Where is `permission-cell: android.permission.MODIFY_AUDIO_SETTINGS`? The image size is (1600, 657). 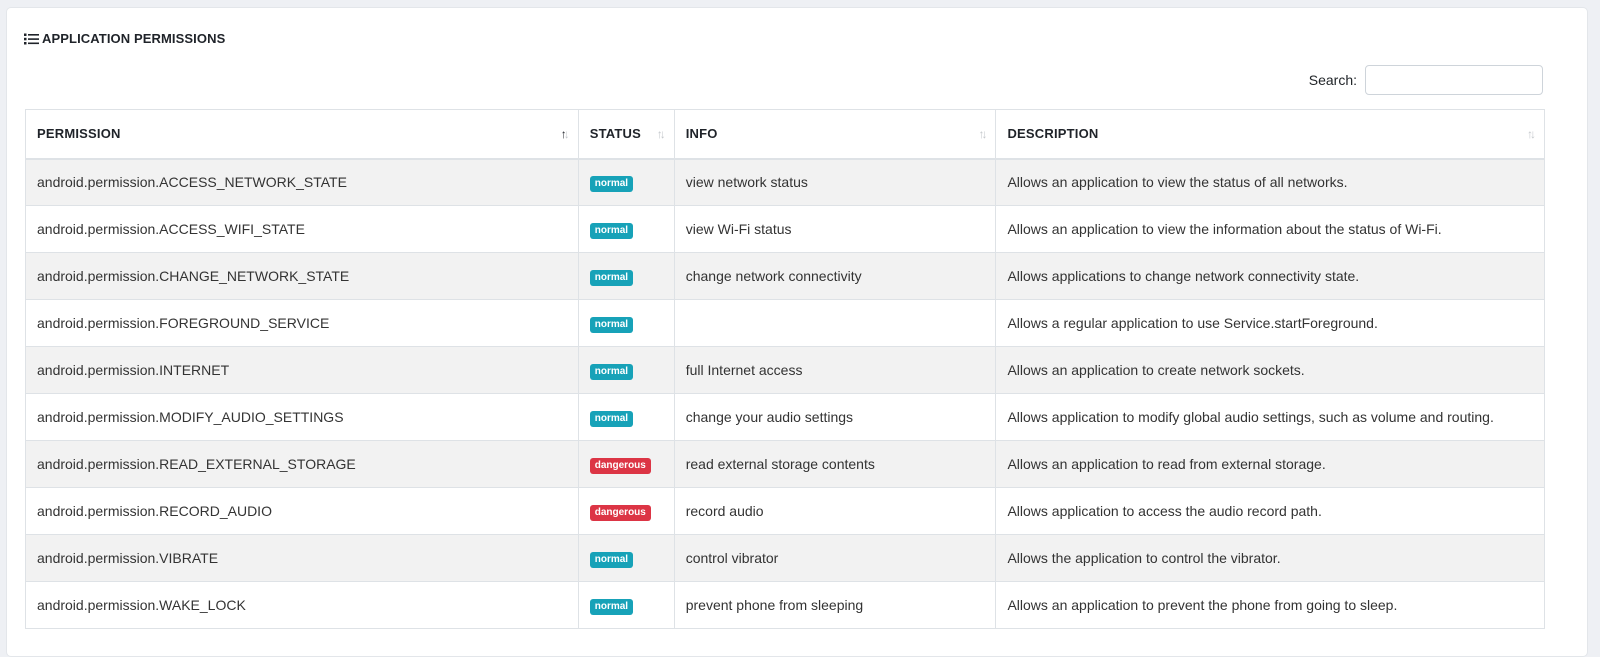 permission-cell: android.permission.MODIFY_AUDIO_SETTINGS is located at coordinates (302, 417).